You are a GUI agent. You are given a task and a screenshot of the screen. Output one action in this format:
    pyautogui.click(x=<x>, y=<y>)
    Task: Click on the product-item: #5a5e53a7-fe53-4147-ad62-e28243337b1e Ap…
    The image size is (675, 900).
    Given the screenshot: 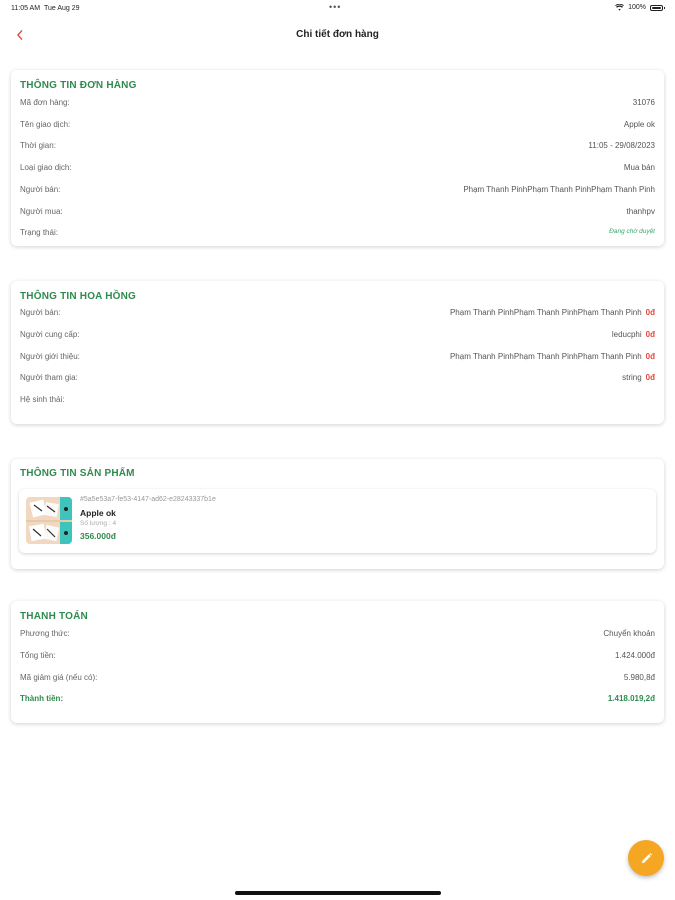 What is the action you would take?
    pyautogui.click(x=337, y=521)
    